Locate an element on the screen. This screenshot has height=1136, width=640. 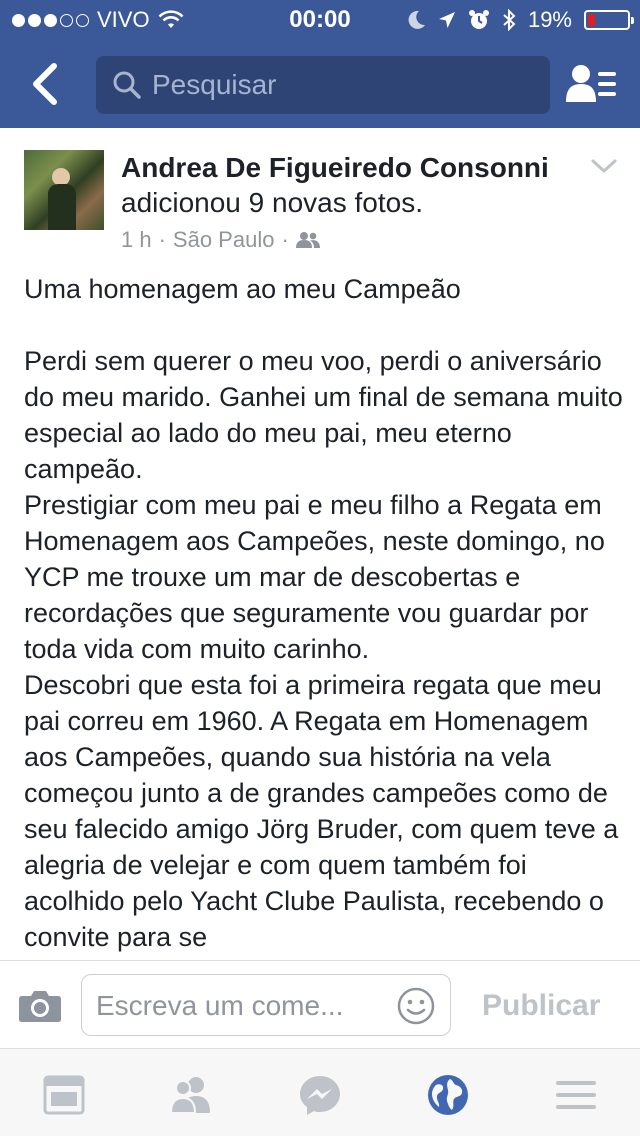
battery-percent: 19% is located at coordinates (549, 19).